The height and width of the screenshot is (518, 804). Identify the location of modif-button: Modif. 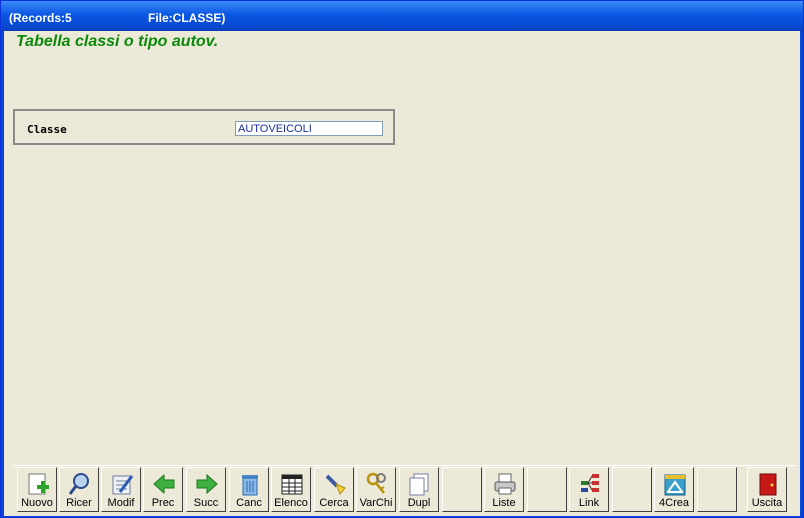
(121, 489).